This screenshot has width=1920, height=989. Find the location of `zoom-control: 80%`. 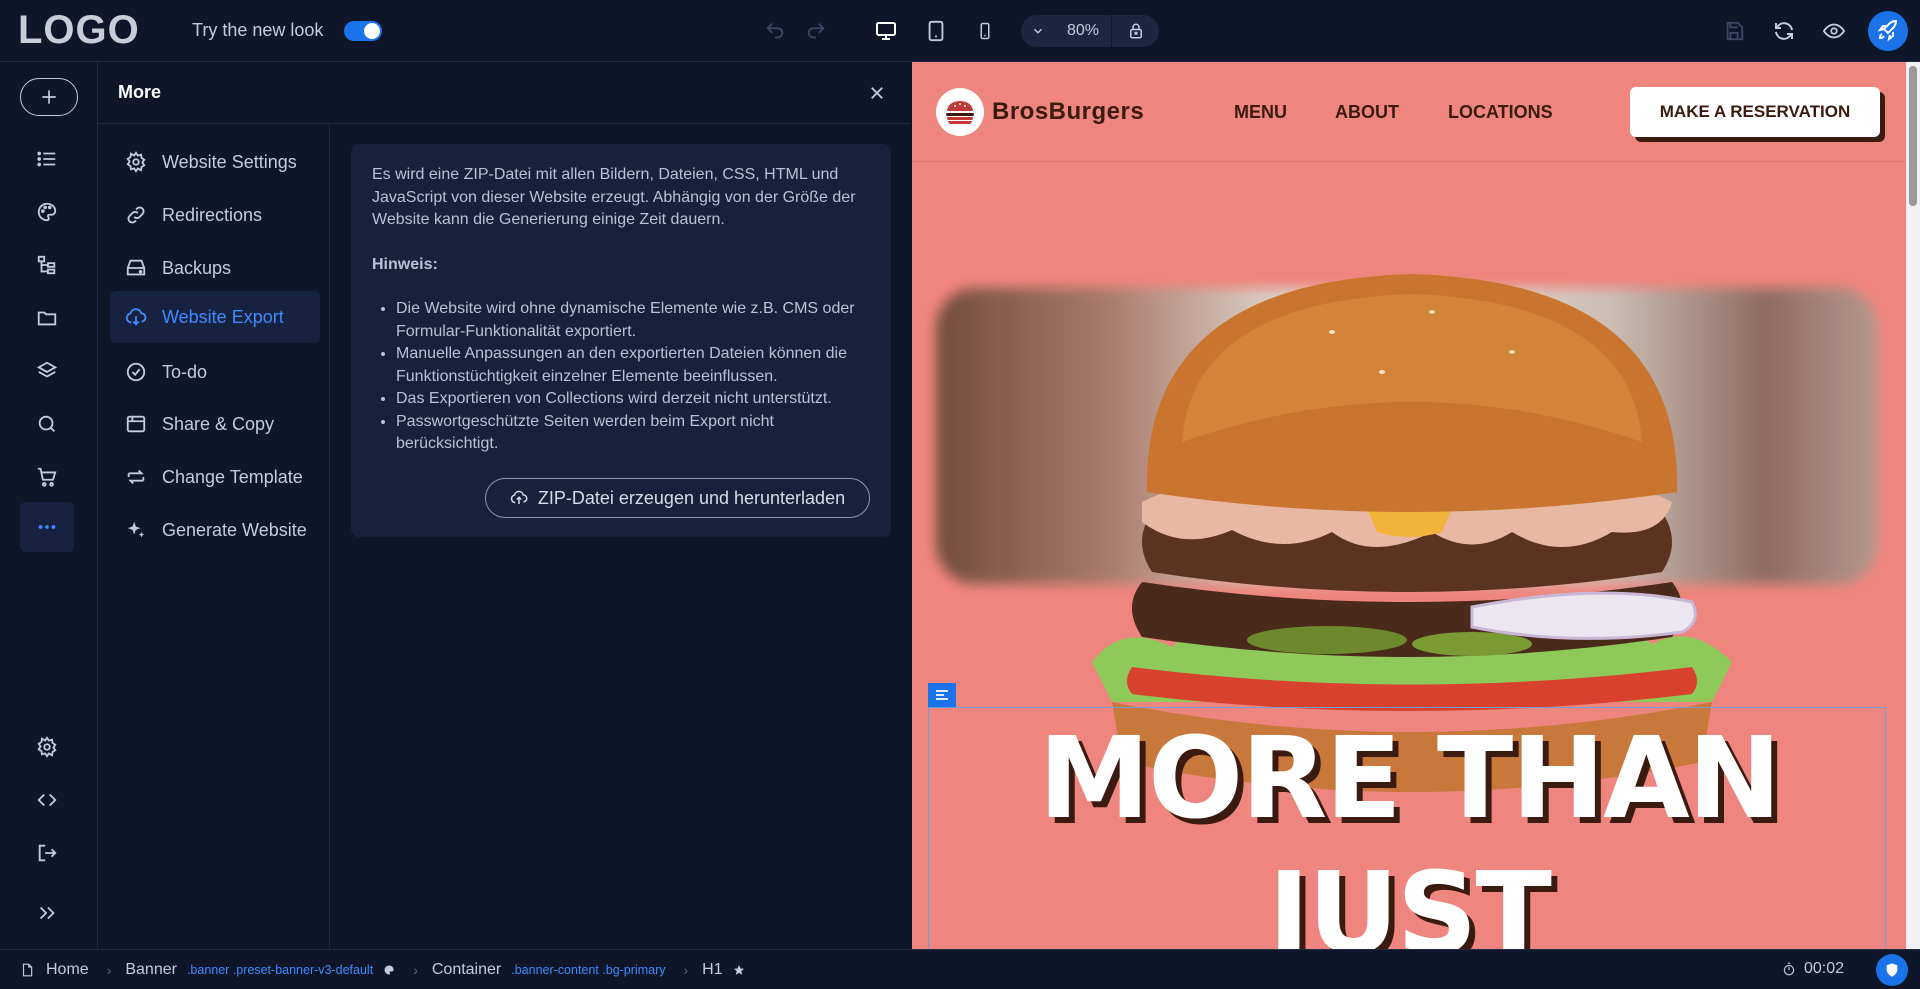

zoom-control: 80% is located at coordinates (1090, 31).